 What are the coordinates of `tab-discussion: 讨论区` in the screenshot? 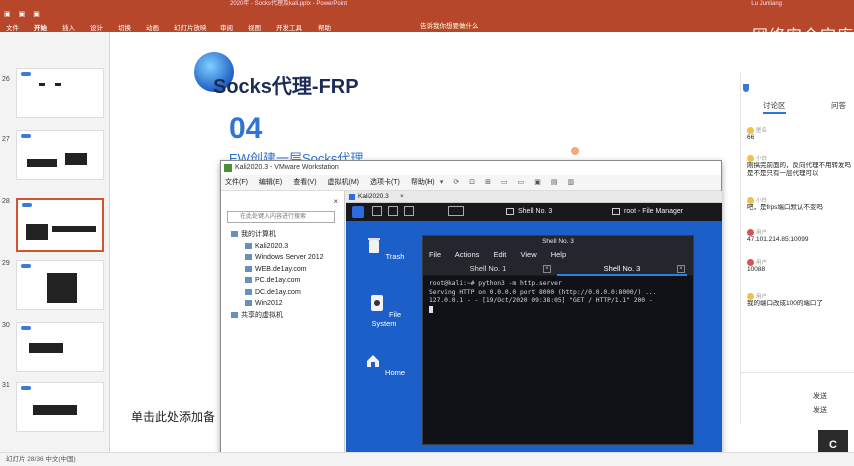 It's located at (774, 107).